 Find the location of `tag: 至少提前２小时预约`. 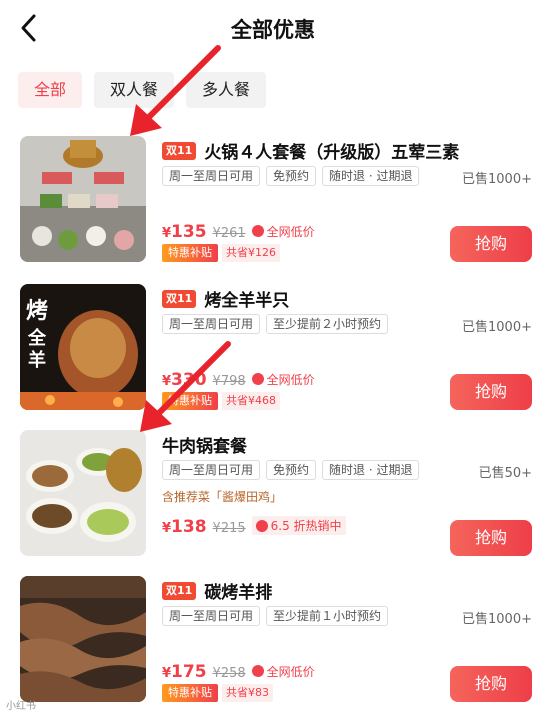

tag: 至少提前２小时预约 is located at coordinates (327, 324).